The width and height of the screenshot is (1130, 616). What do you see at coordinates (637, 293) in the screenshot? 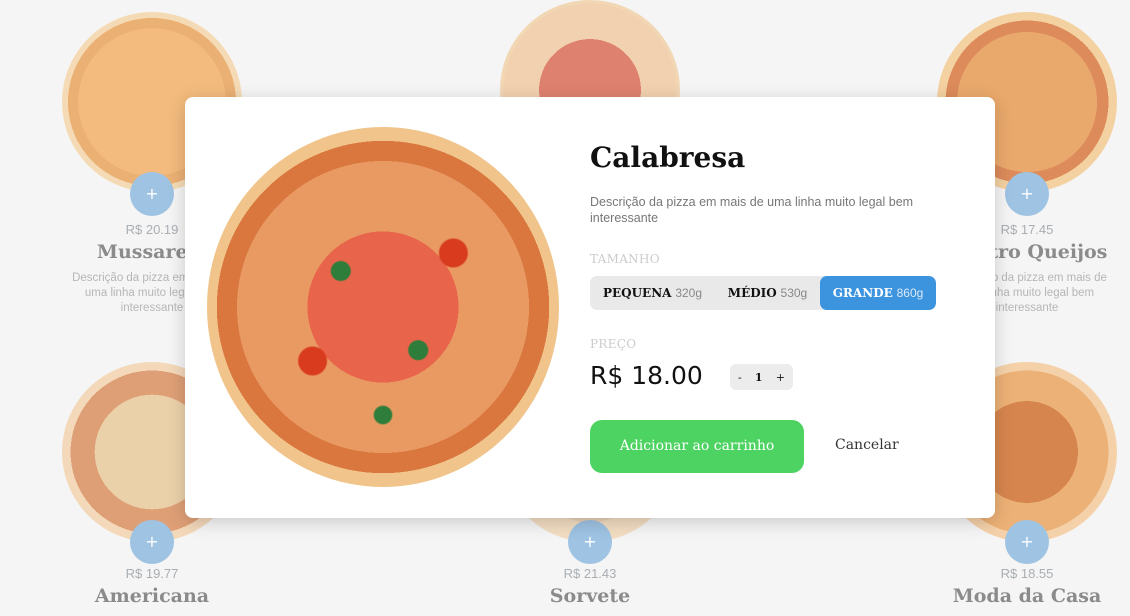
I see `size-name: PEQUENA` at bounding box center [637, 293].